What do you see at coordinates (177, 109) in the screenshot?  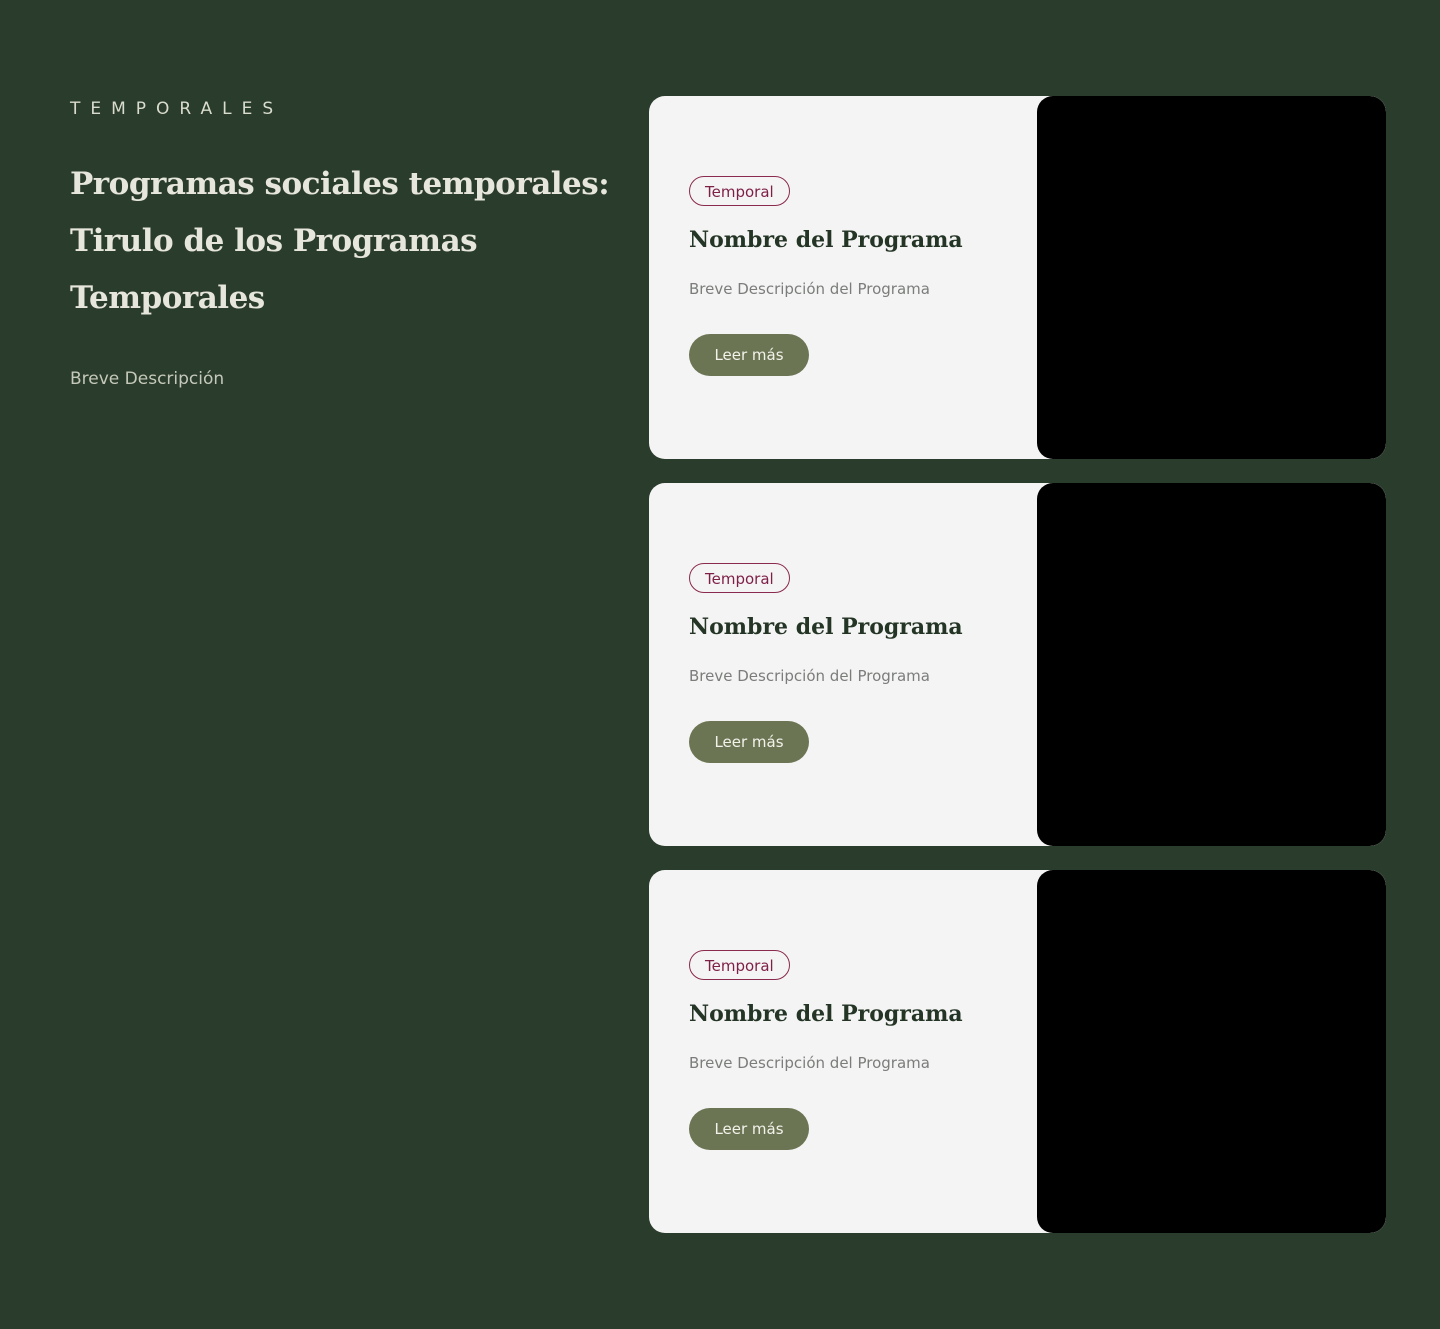 I see `section-eyebrow: TEMPORALES` at bounding box center [177, 109].